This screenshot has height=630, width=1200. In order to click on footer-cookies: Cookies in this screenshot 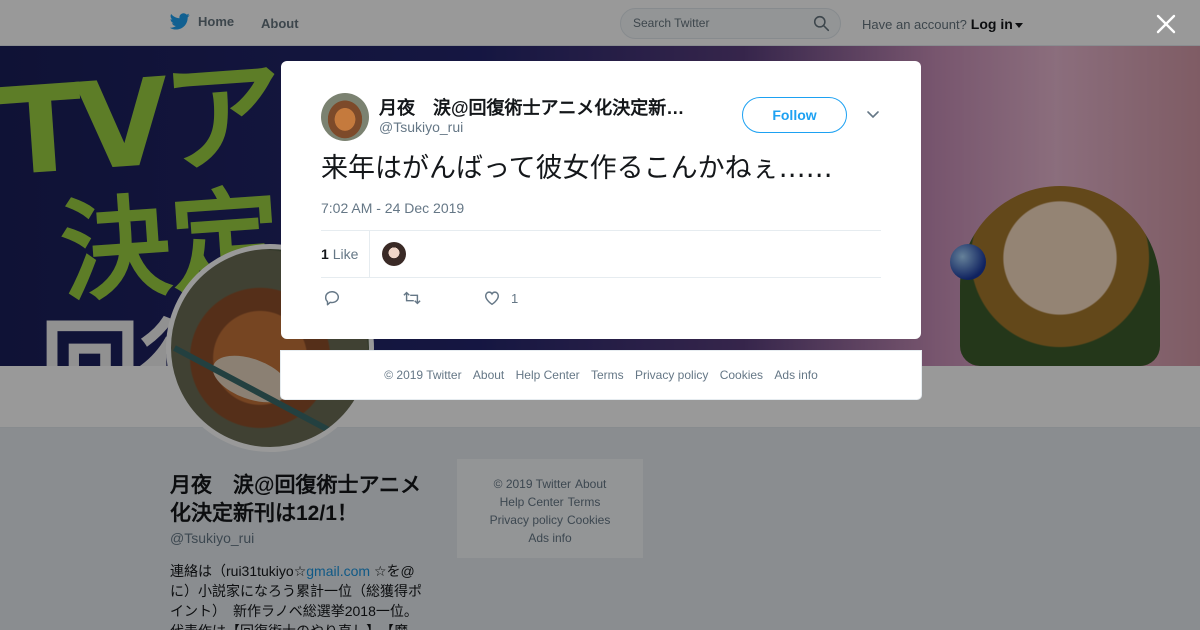, I will do `click(741, 375)`.